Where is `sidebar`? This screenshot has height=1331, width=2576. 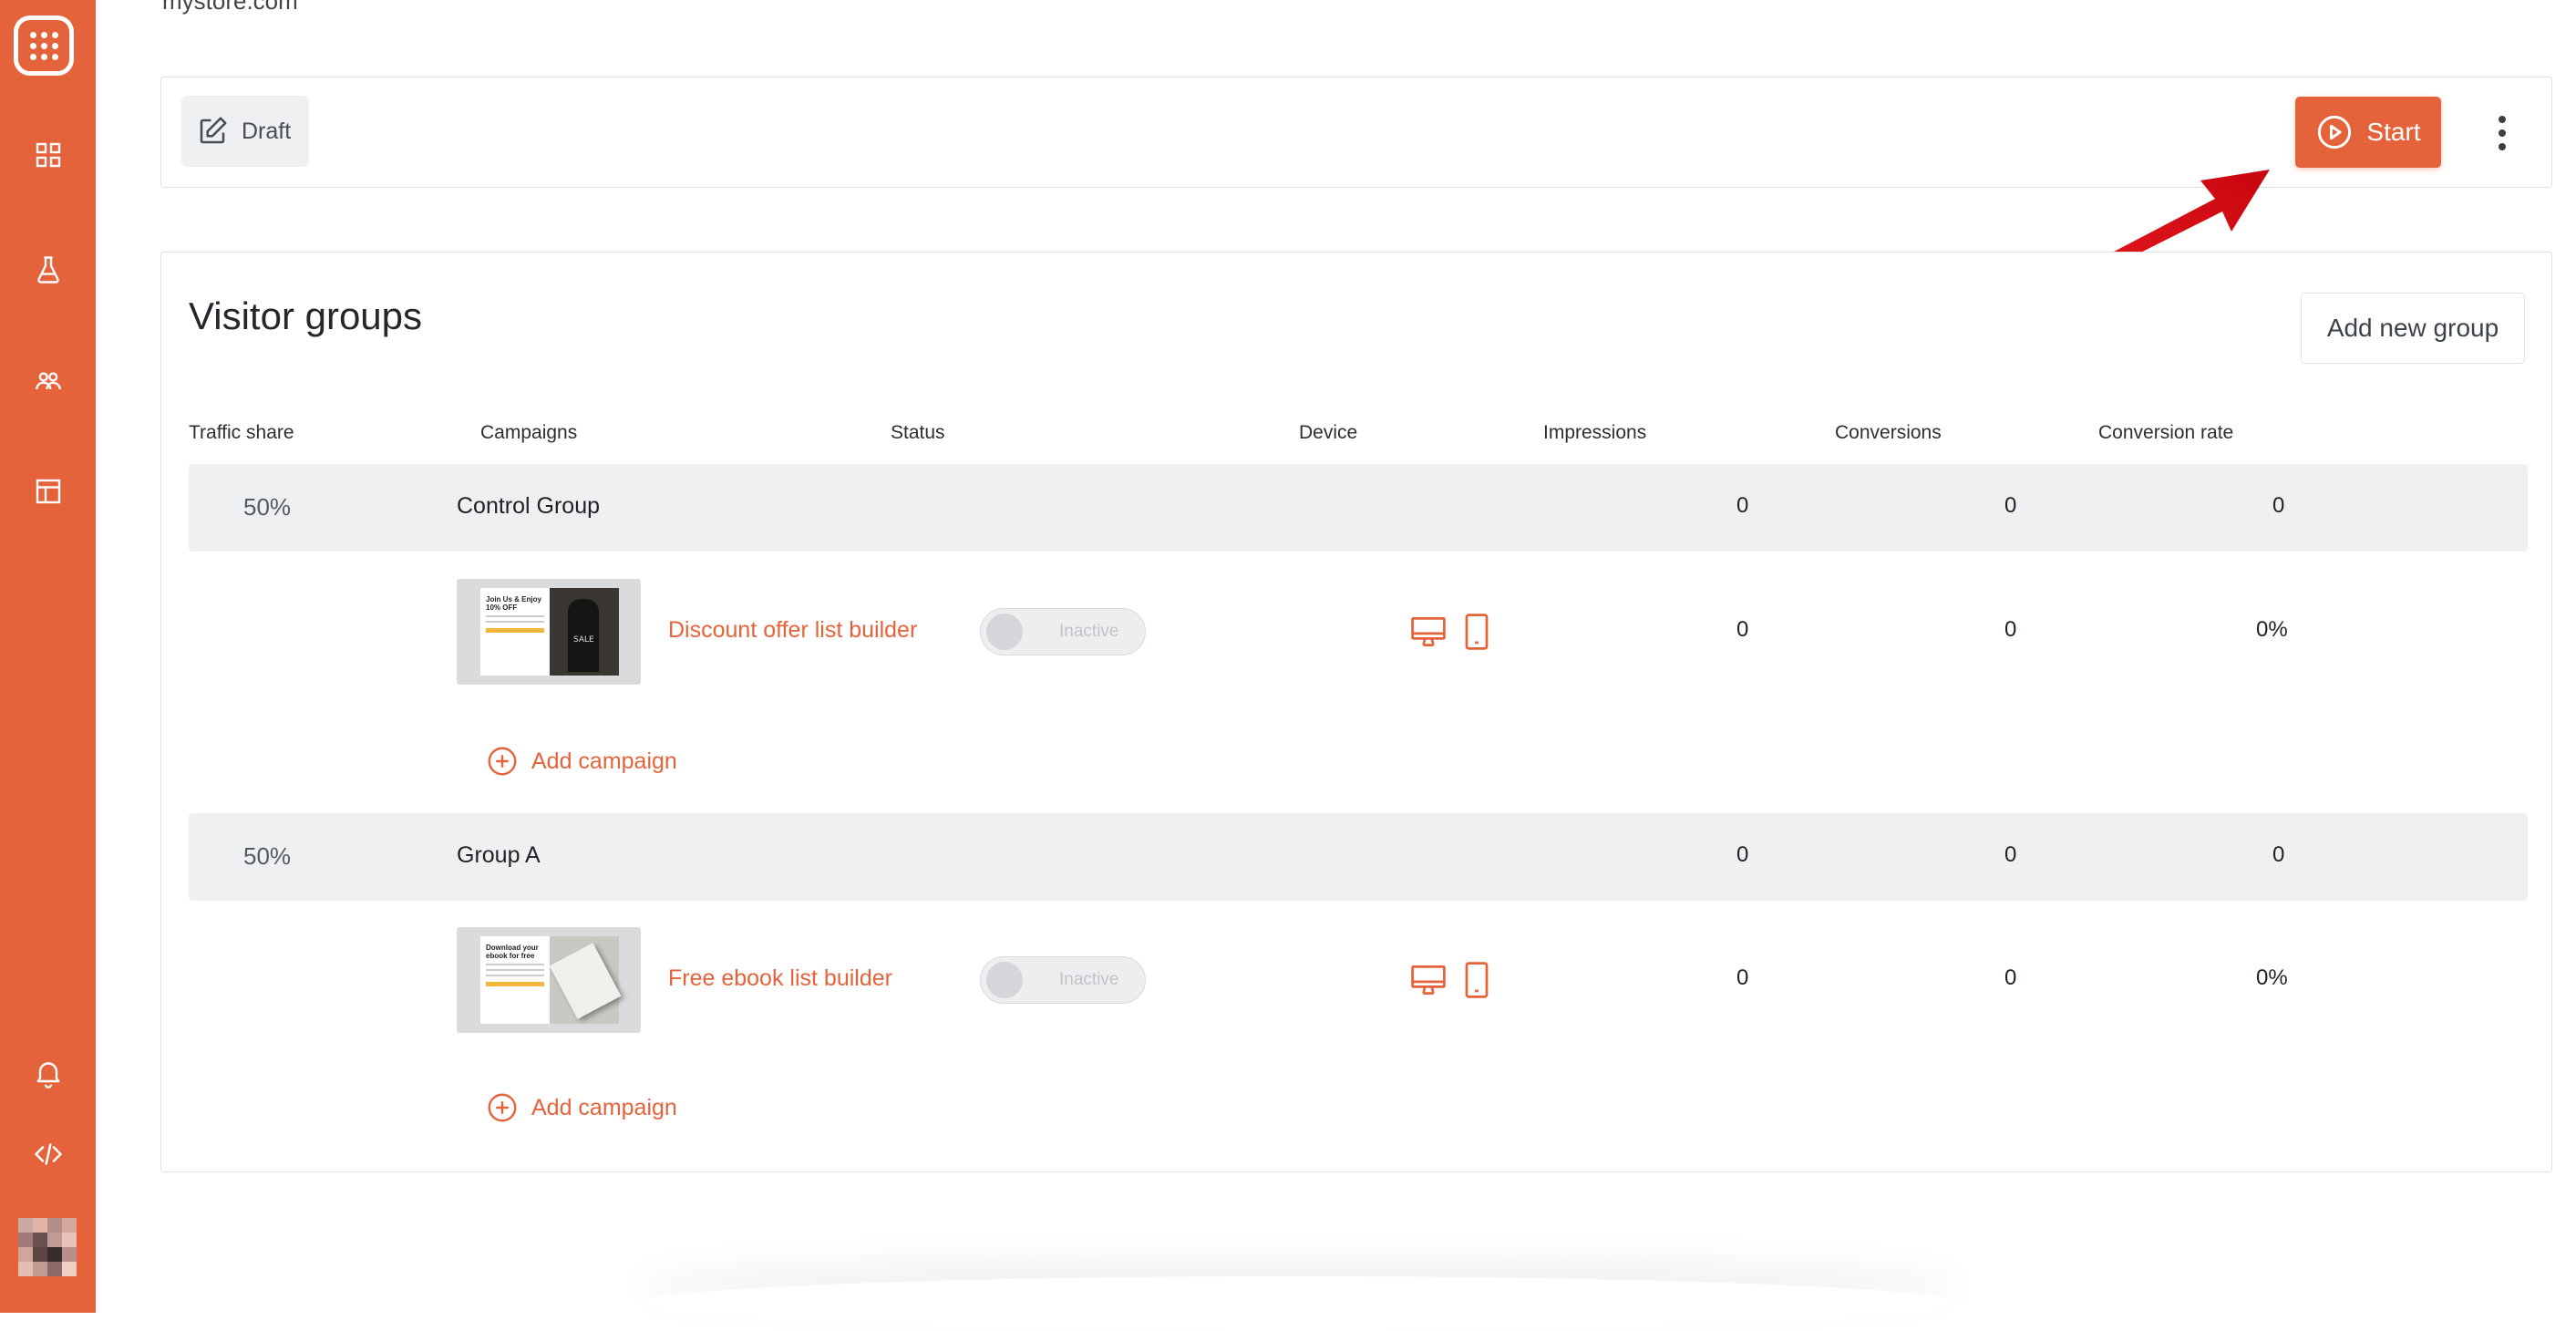
sidebar is located at coordinates (48, 656).